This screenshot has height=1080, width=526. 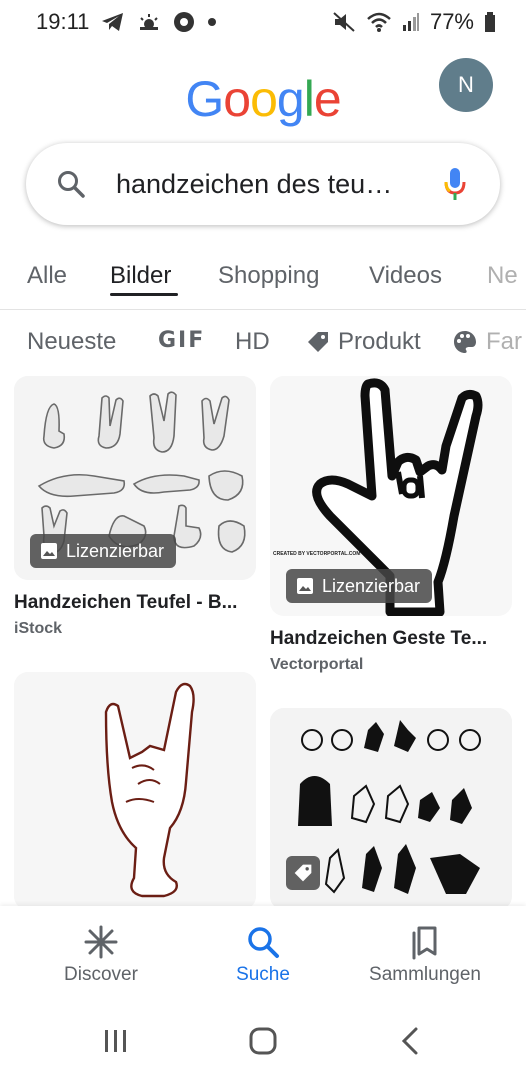 I want to click on home-icon, so click(x=263, y=1041).